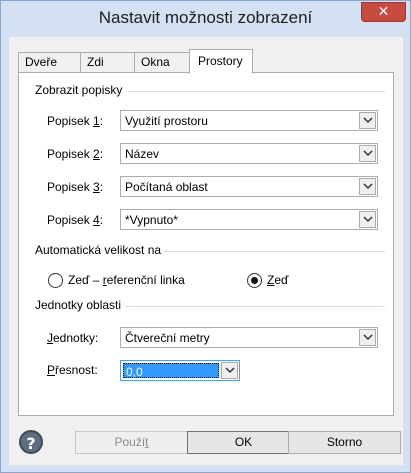 This screenshot has height=473, width=411. Describe the element at coordinates (249, 337) in the screenshot. I see `units-dropdown: Čtvereční metry` at that location.